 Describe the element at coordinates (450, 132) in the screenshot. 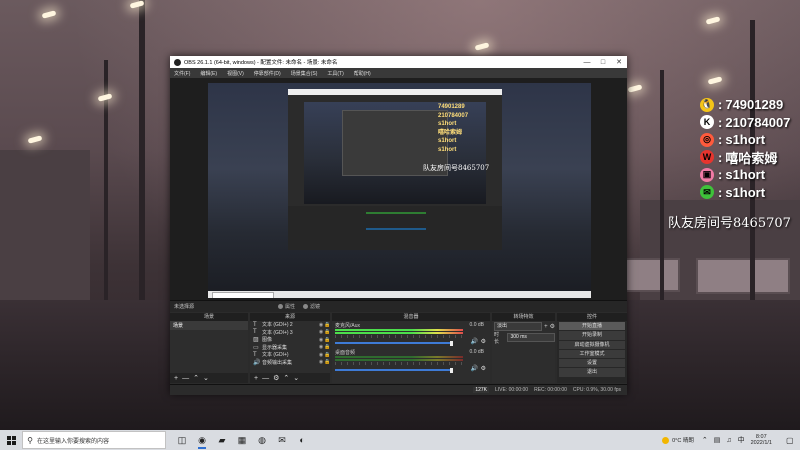

I see `preview-overlay-line: 嘻哈索姆` at that location.